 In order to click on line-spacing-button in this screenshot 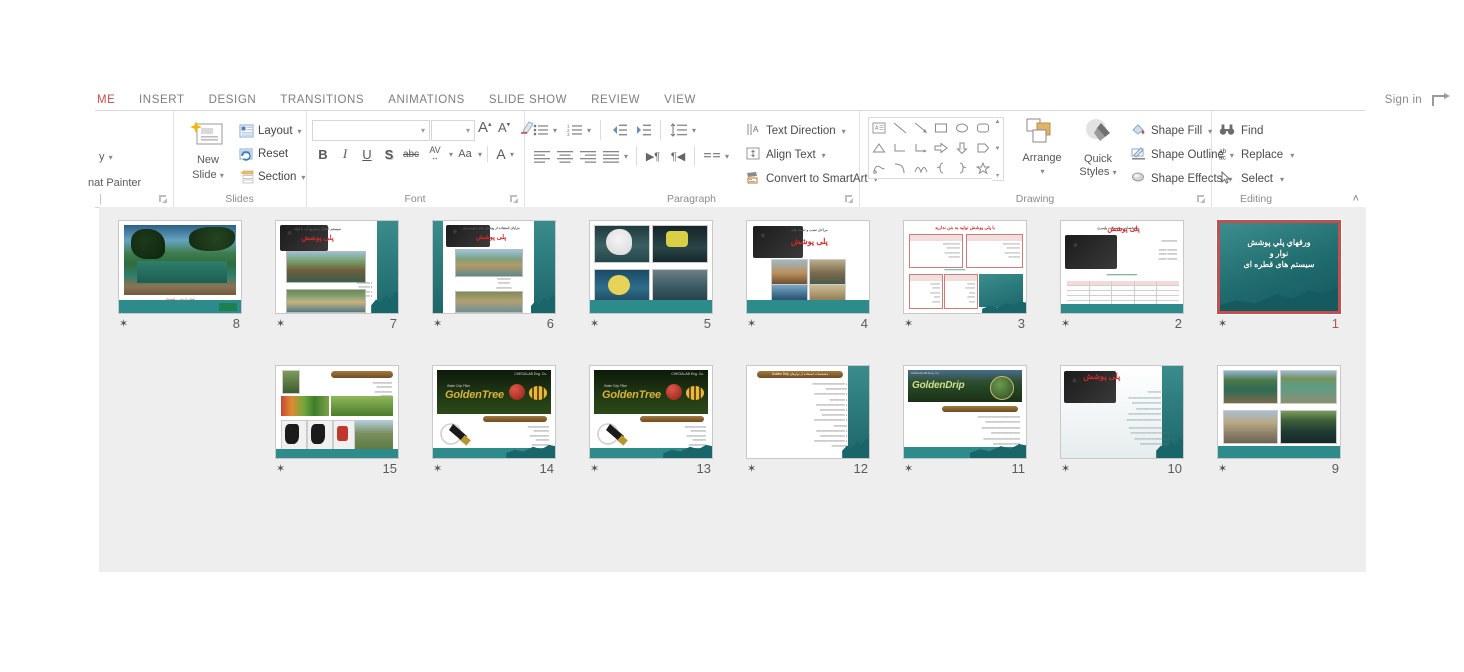, I will do `click(679, 130)`.